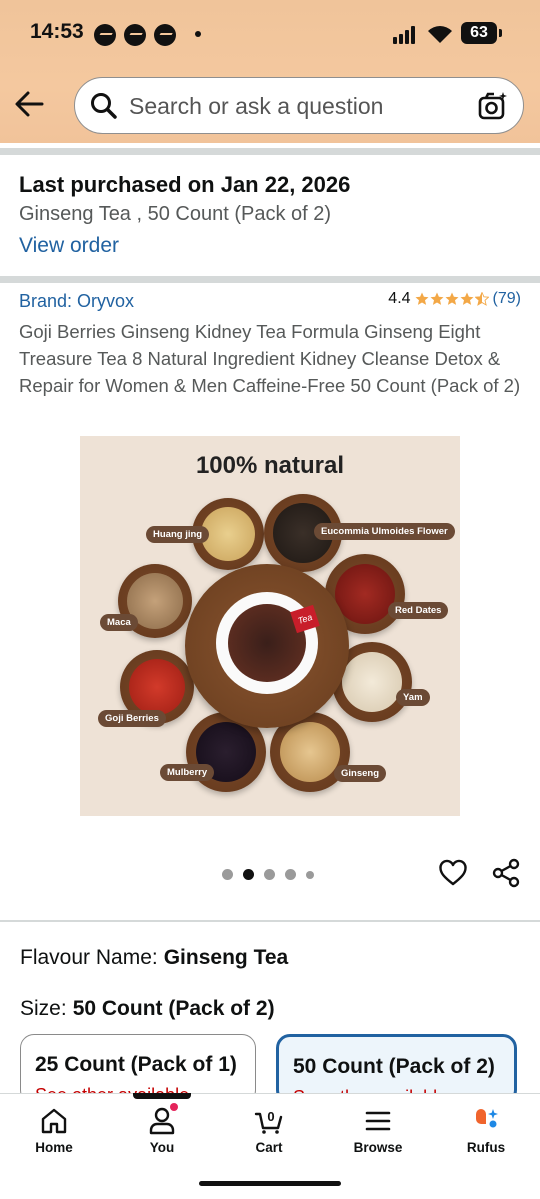 This screenshot has width=540, height=1199. I want to click on flavour-value: Ginseng Tea, so click(226, 957).